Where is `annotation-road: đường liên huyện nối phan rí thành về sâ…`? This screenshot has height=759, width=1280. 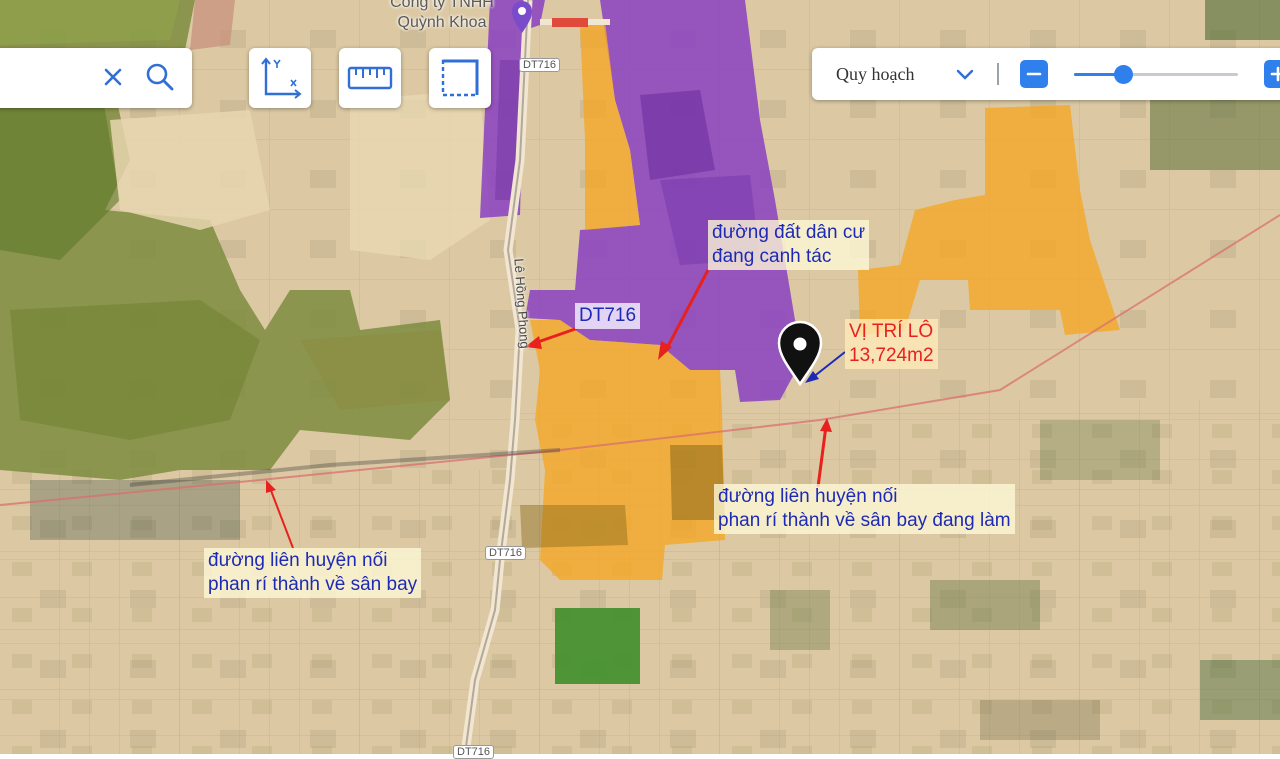
annotation-road: đường liên huyện nối phan rí thành về sâ… is located at coordinates (313, 573).